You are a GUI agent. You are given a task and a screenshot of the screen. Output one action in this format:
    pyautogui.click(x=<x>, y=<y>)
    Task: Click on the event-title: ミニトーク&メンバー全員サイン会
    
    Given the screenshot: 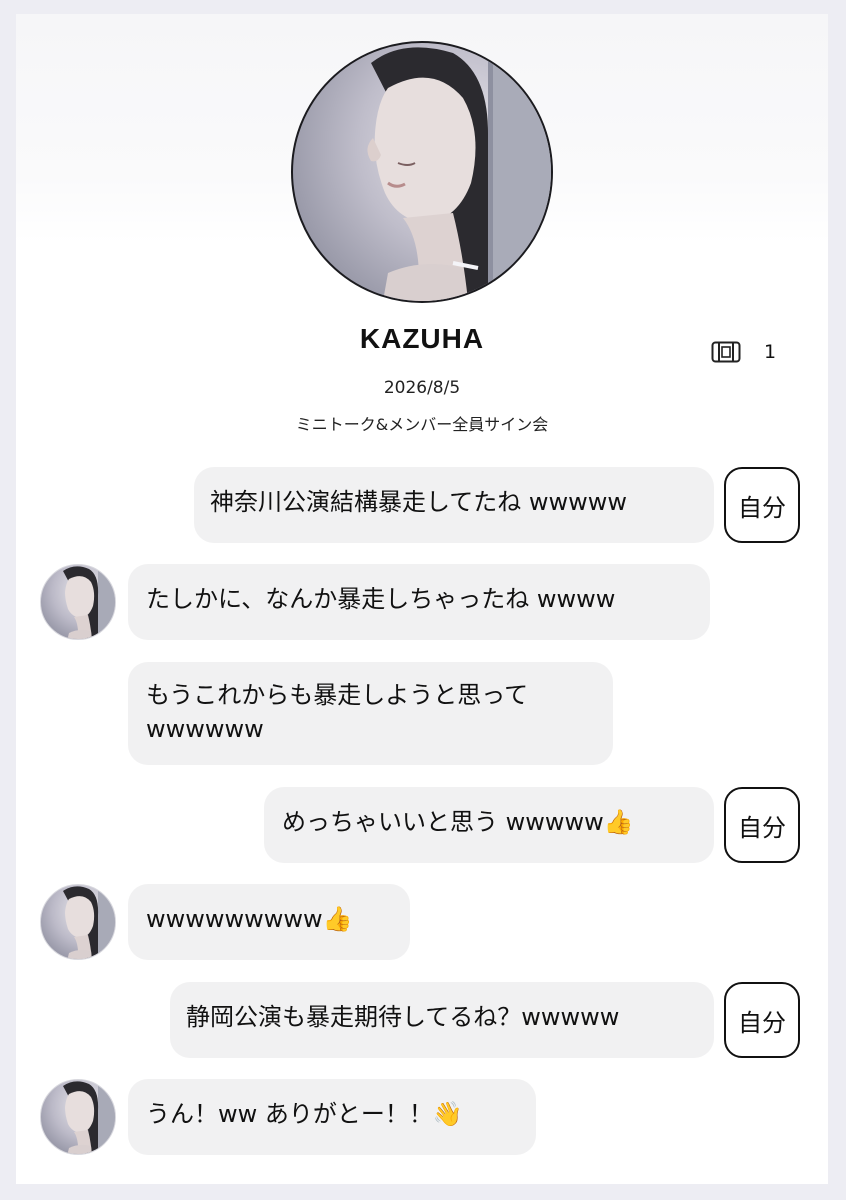 What is the action you would take?
    pyautogui.click(x=422, y=424)
    